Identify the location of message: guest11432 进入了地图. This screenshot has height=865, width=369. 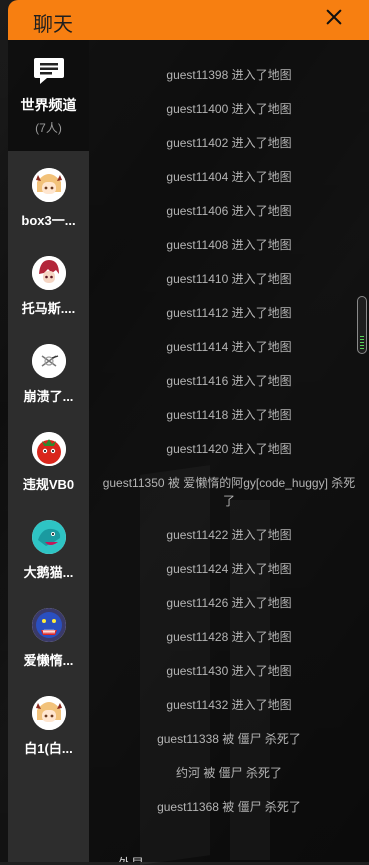
(229, 705).